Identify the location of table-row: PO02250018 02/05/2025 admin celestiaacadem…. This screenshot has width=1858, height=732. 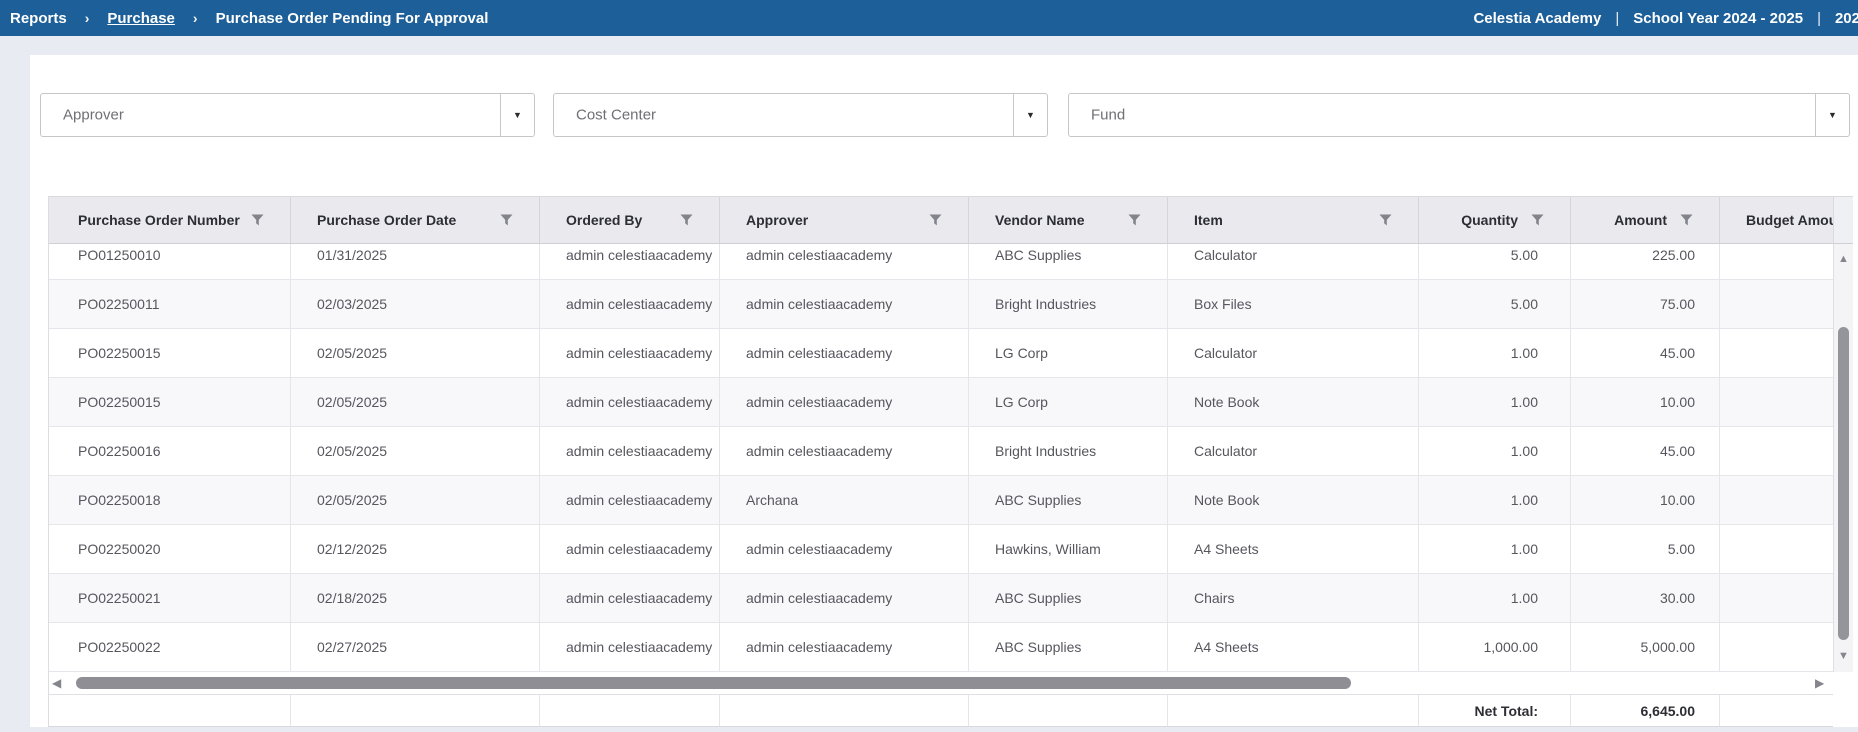
(941, 500).